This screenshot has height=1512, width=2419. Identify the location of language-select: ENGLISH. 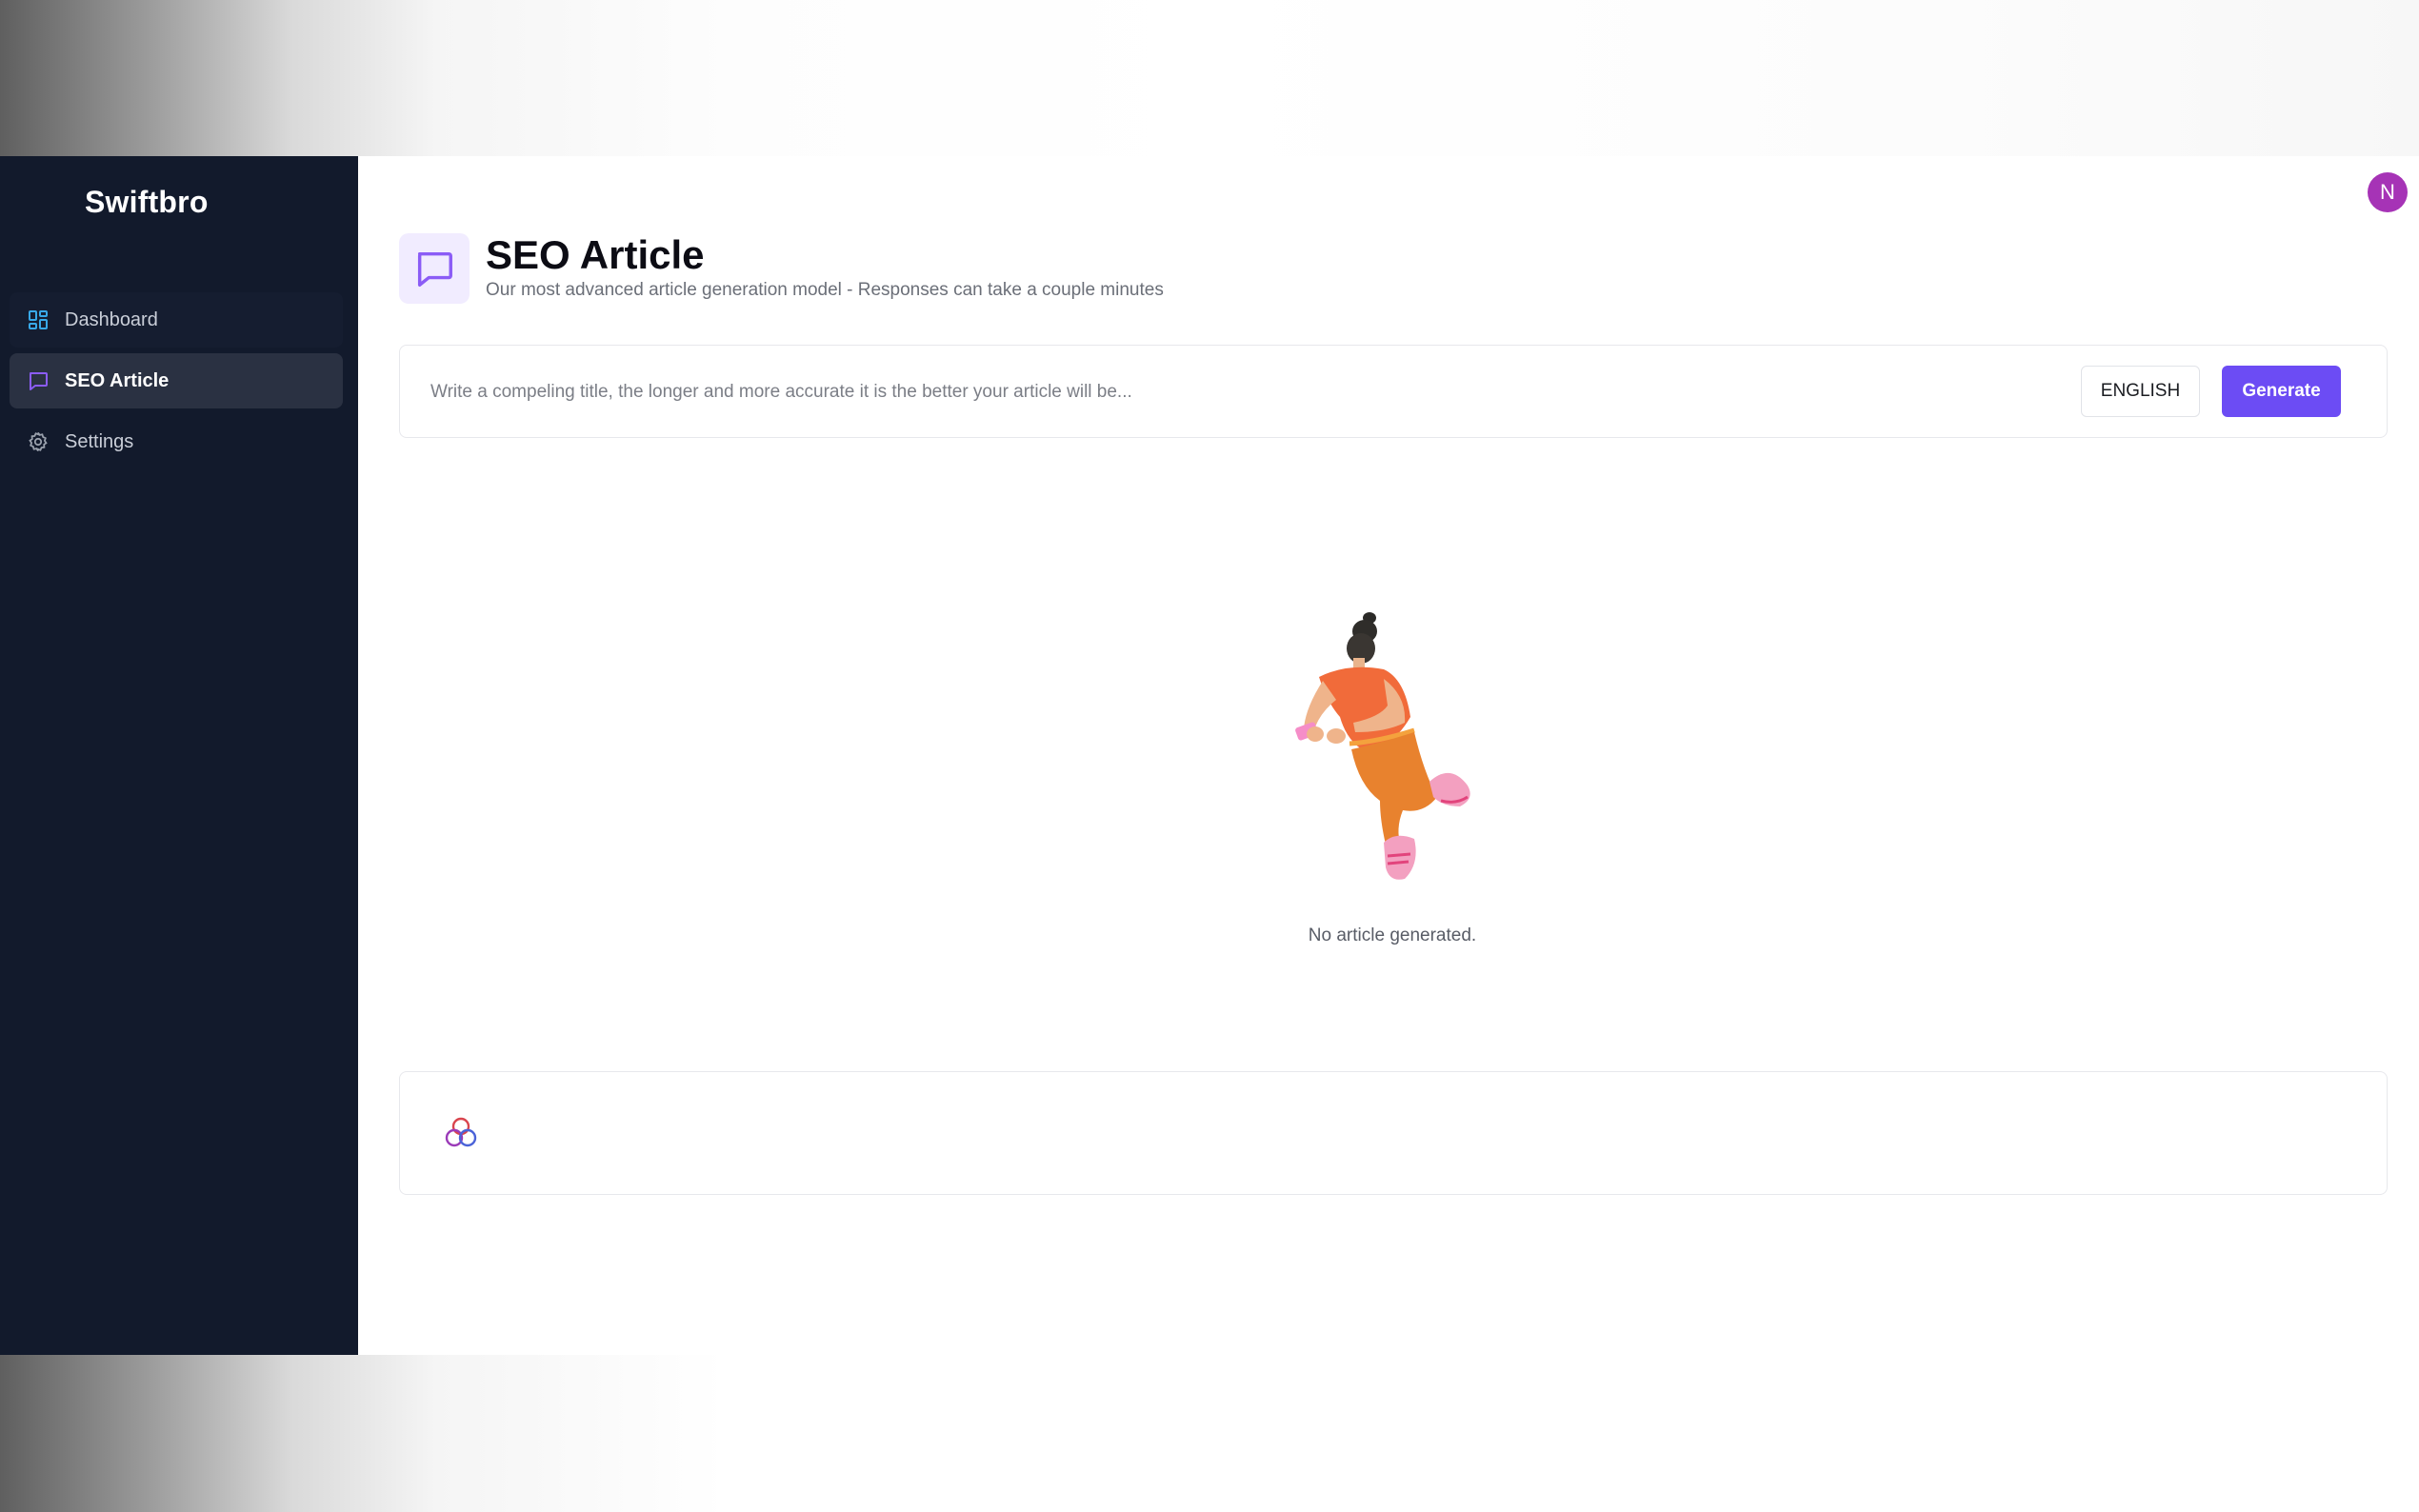
(2140, 391).